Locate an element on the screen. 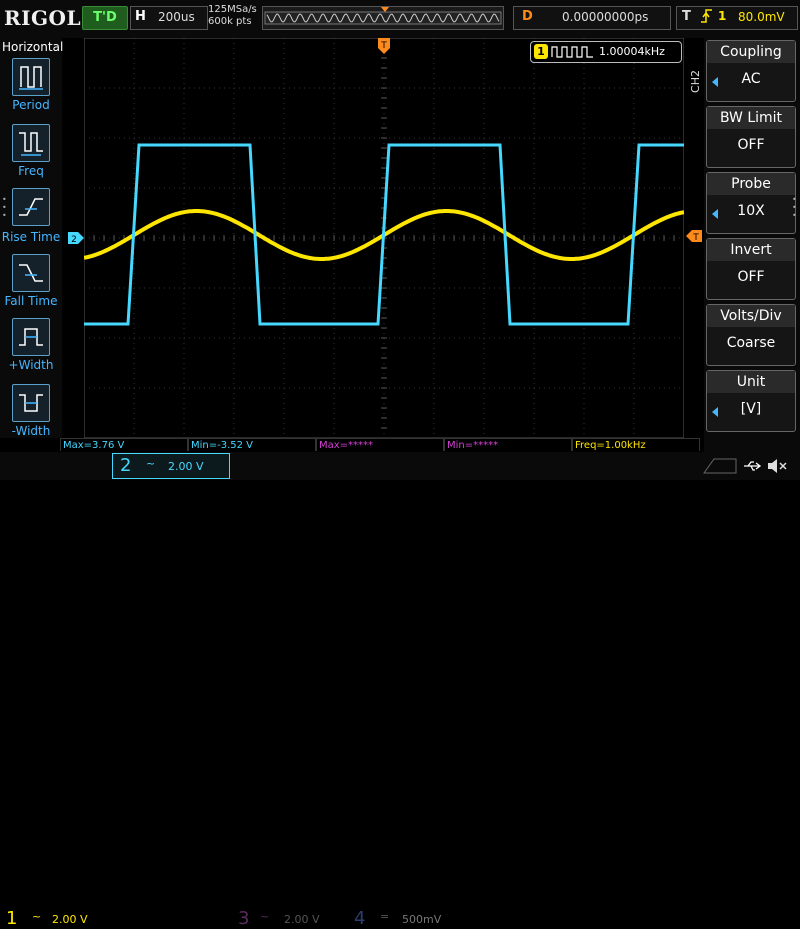 This screenshot has width=800, height=929. positive-width-label: +Width is located at coordinates (31, 365).